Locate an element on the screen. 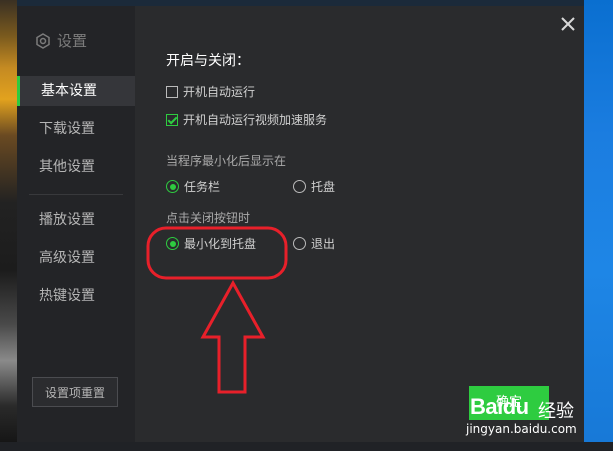 The height and width of the screenshot is (451, 613). autostart-accel-checkbox: 开机自动运行视频加速服务 is located at coordinates (246, 119).